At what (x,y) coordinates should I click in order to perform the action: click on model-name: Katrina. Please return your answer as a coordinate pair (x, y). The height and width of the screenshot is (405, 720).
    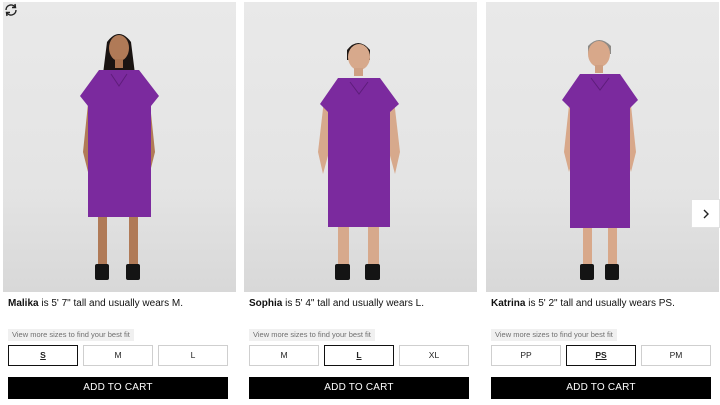
    Looking at the image, I should click on (508, 303).